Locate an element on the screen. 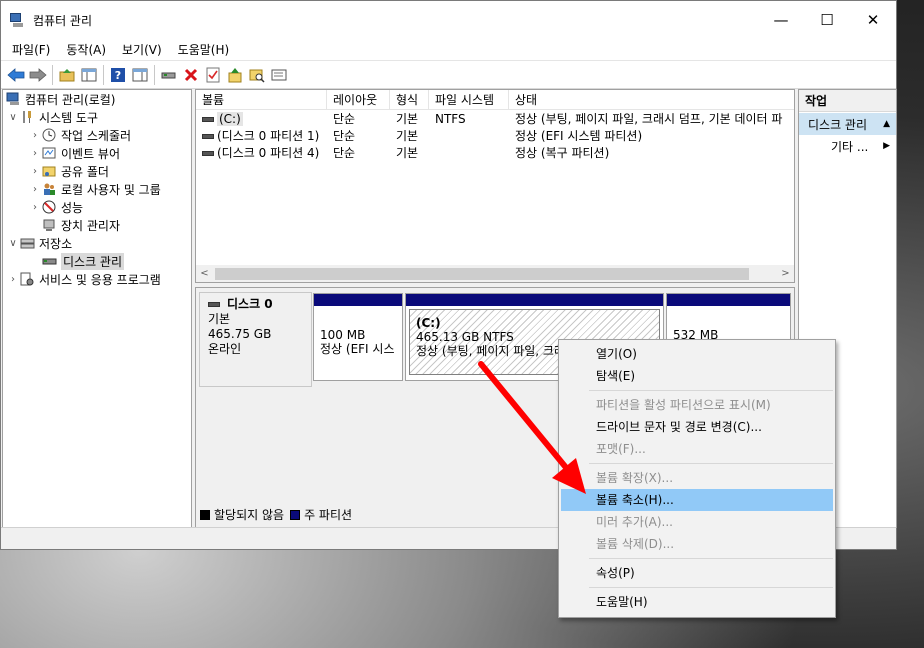 The image size is (924, 648). menu-item-explore: 탐색(E) is located at coordinates (697, 376).